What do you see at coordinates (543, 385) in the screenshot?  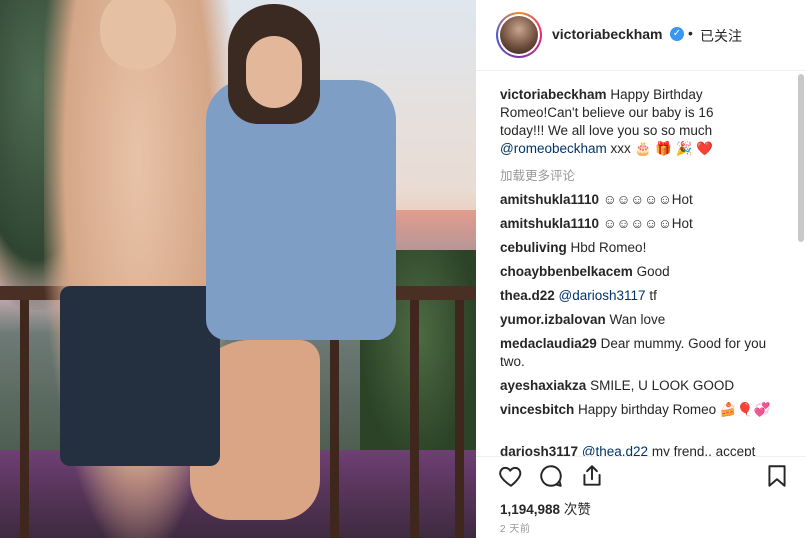 I see `comment-username: ayeshaxiakza` at bounding box center [543, 385].